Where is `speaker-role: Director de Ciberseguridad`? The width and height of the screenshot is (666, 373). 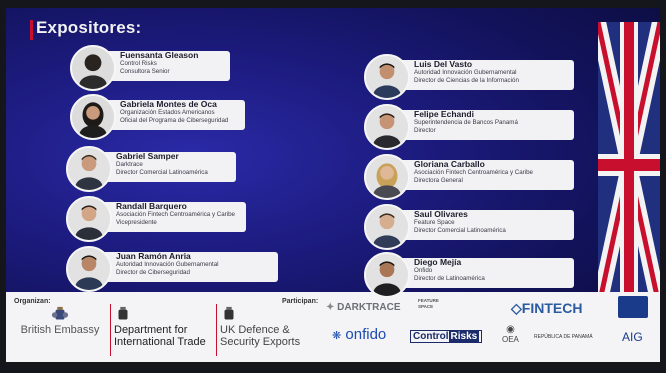
speaker-role: Director de Ciberseguridad is located at coordinates (153, 272).